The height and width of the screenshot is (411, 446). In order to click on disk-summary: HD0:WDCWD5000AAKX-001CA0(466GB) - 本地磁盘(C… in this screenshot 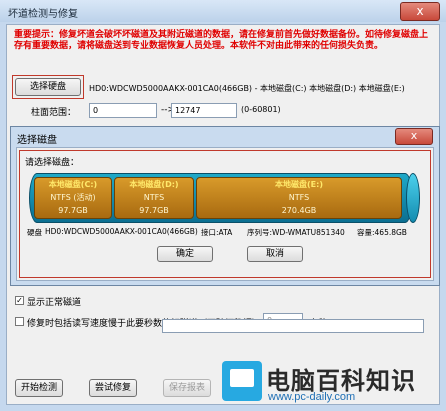, I will do `click(247, 88)`.